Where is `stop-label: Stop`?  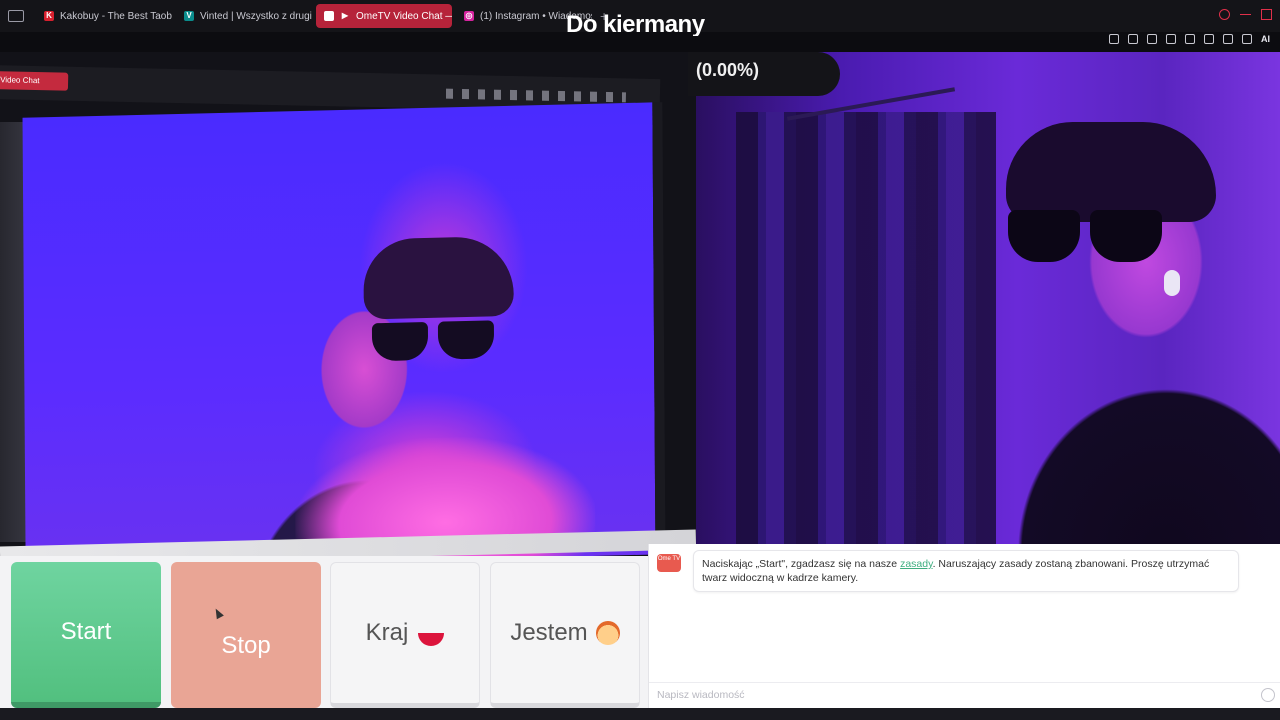 stop-label: Stop is located at coordinates (246, 645).